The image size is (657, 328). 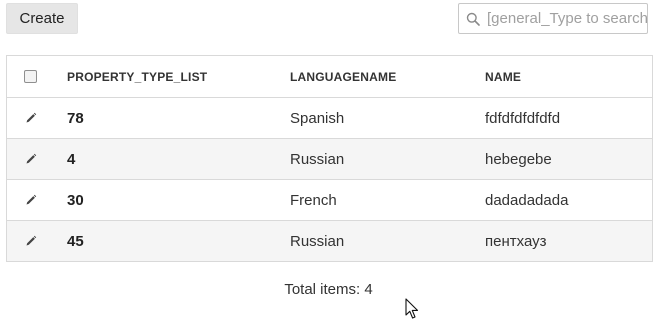 What do you see at coordinates (516, 241) in the screenshot?
I see `name-cell: пентхауз` at bounding box center [516, 241].